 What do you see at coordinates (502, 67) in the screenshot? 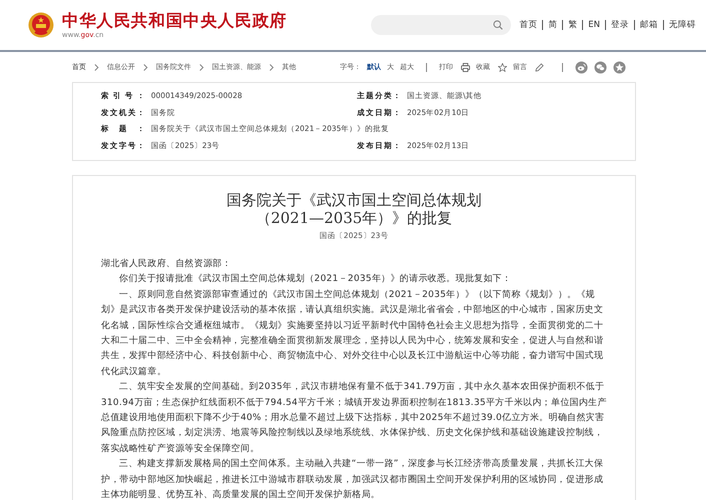
I see `star-icon` at bounding box center [502, 67].